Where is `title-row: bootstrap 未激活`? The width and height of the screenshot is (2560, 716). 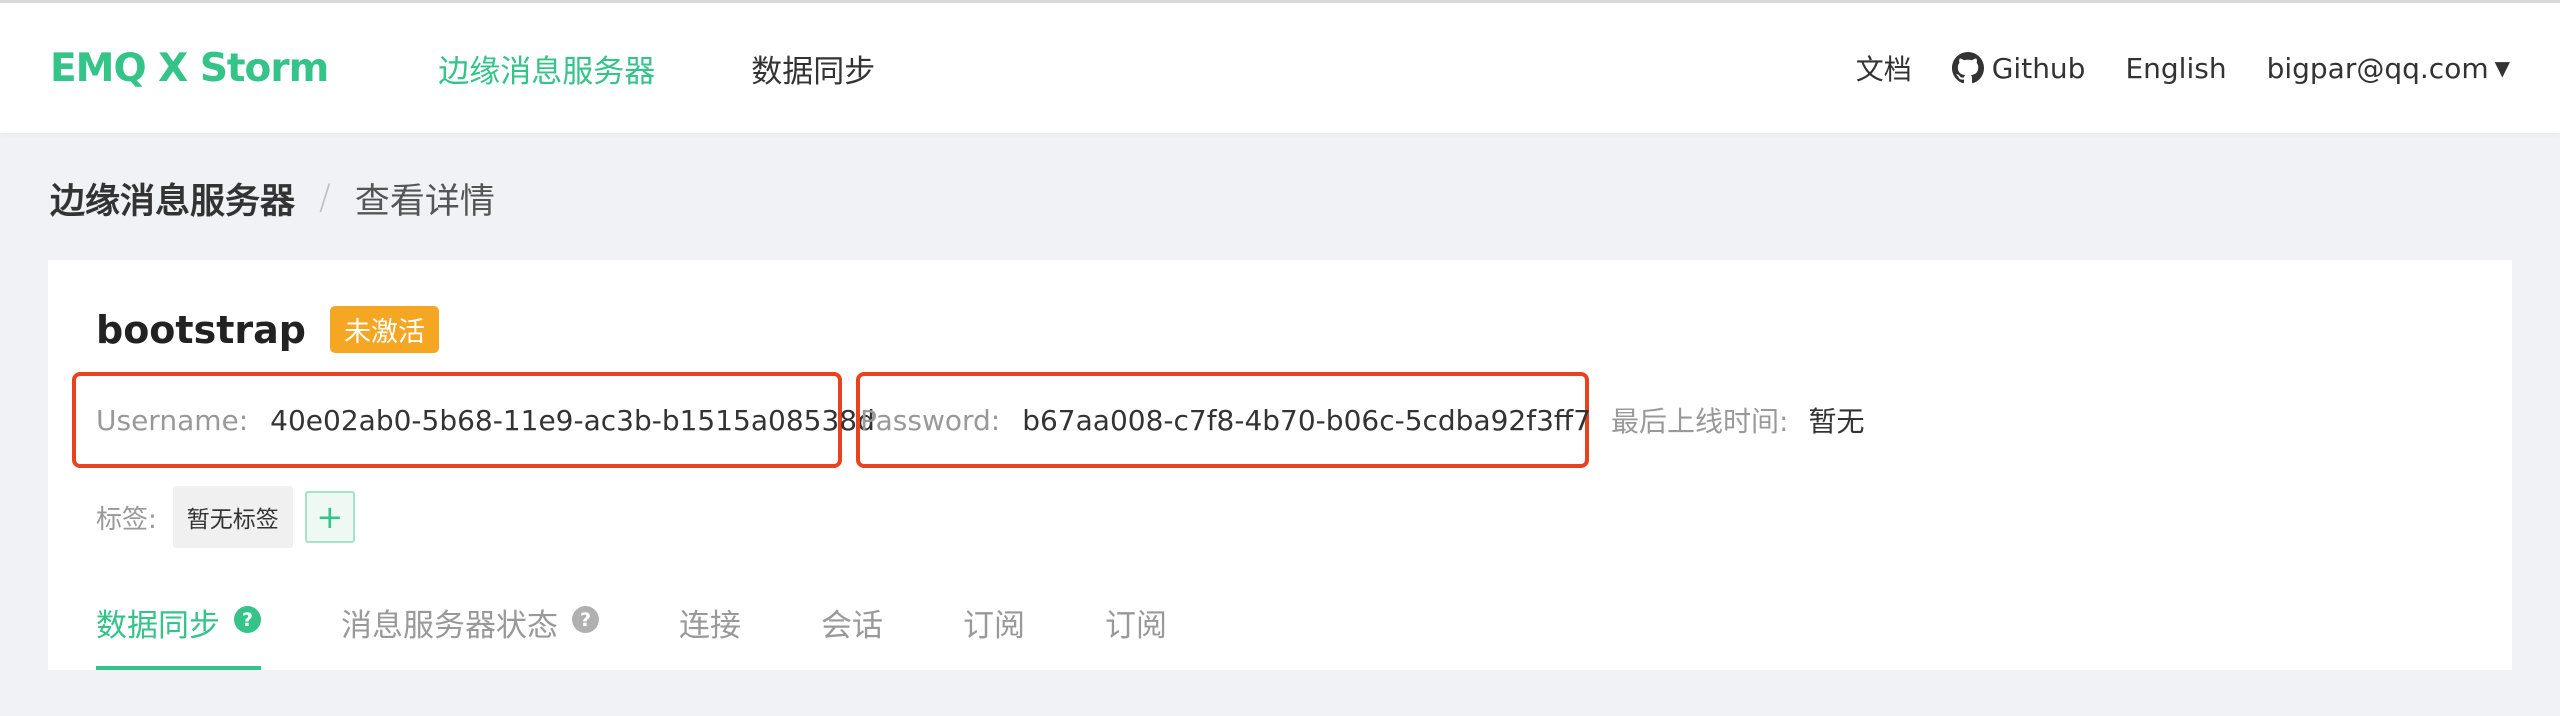 title-row: bootstrap 未激活 is located at coordinates (267, 329).